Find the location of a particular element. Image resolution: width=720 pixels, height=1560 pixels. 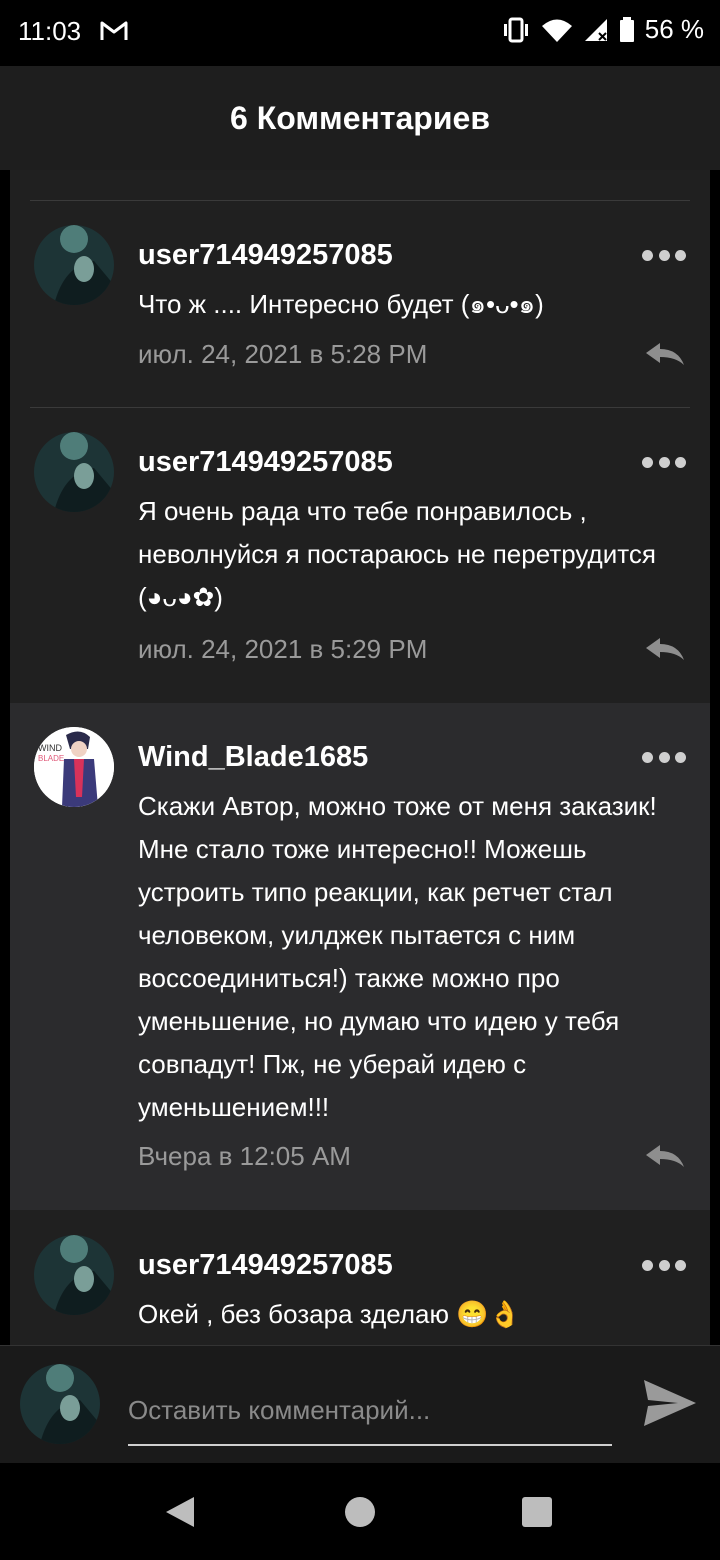

current-user-avatar is located at coordinates (60, 1404).